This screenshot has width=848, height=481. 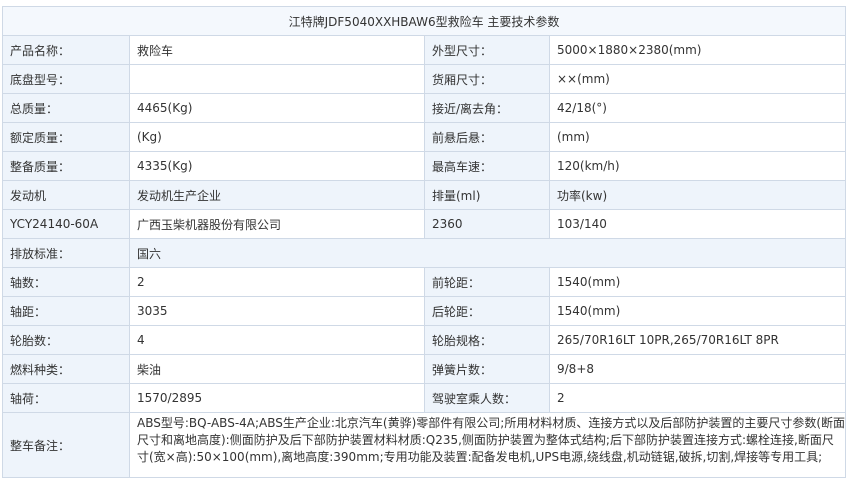 I want to click on row-value: (Kg), so click(x=277, y=137).